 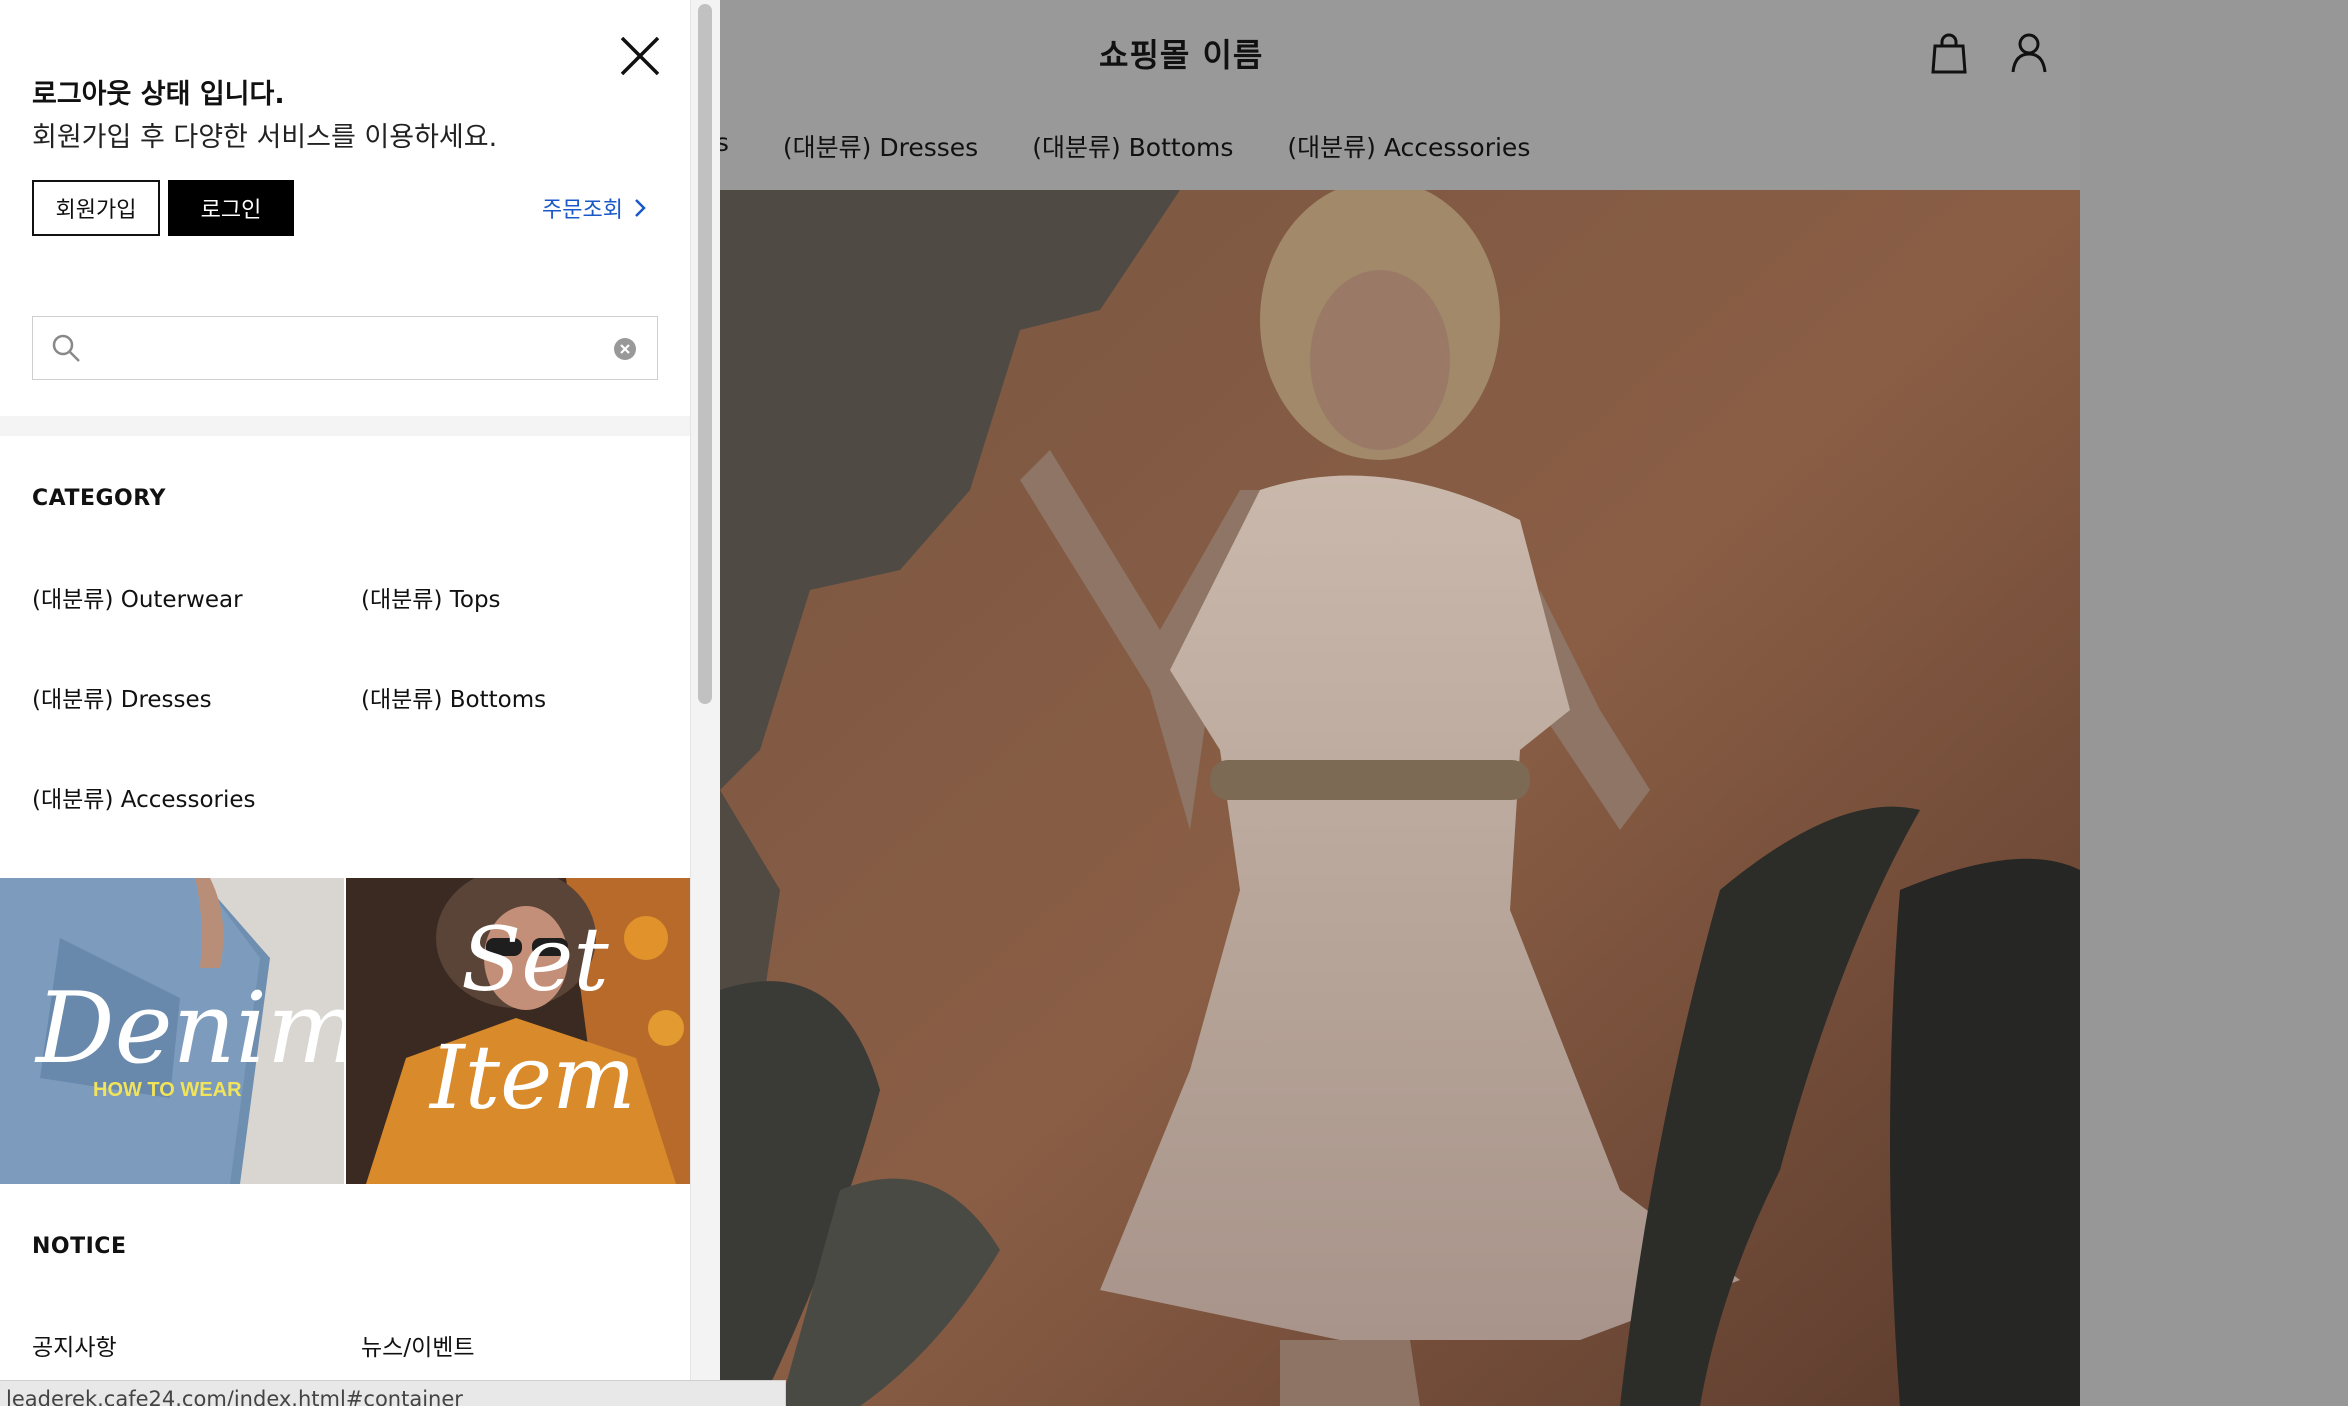 What do you see at coordinates (535, 959) in the screenshot?
I see `set-item-banner-title-line1: Set` at bounding box center [535, 959].